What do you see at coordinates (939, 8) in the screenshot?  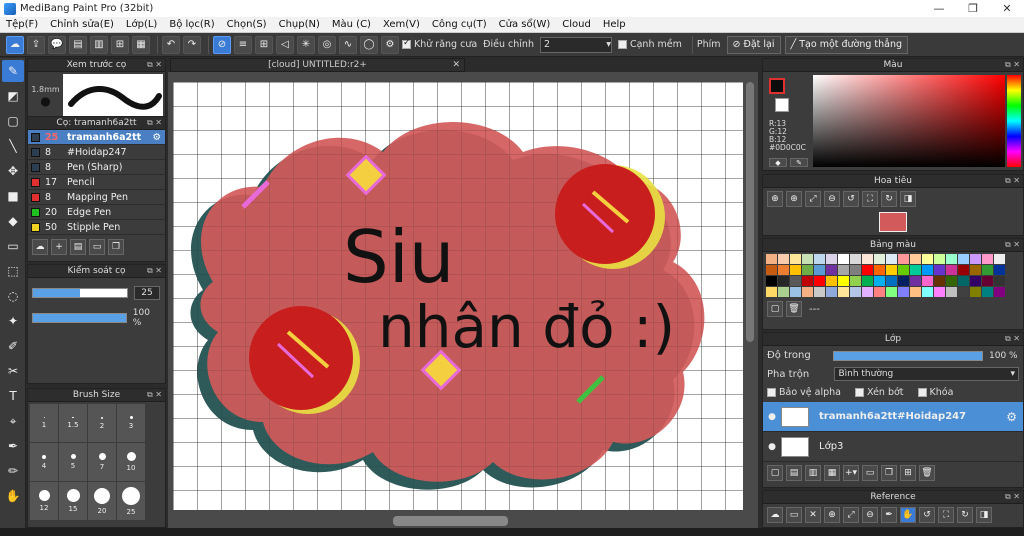 I see `minimize-icon: —` at bounding box center [939, 8].